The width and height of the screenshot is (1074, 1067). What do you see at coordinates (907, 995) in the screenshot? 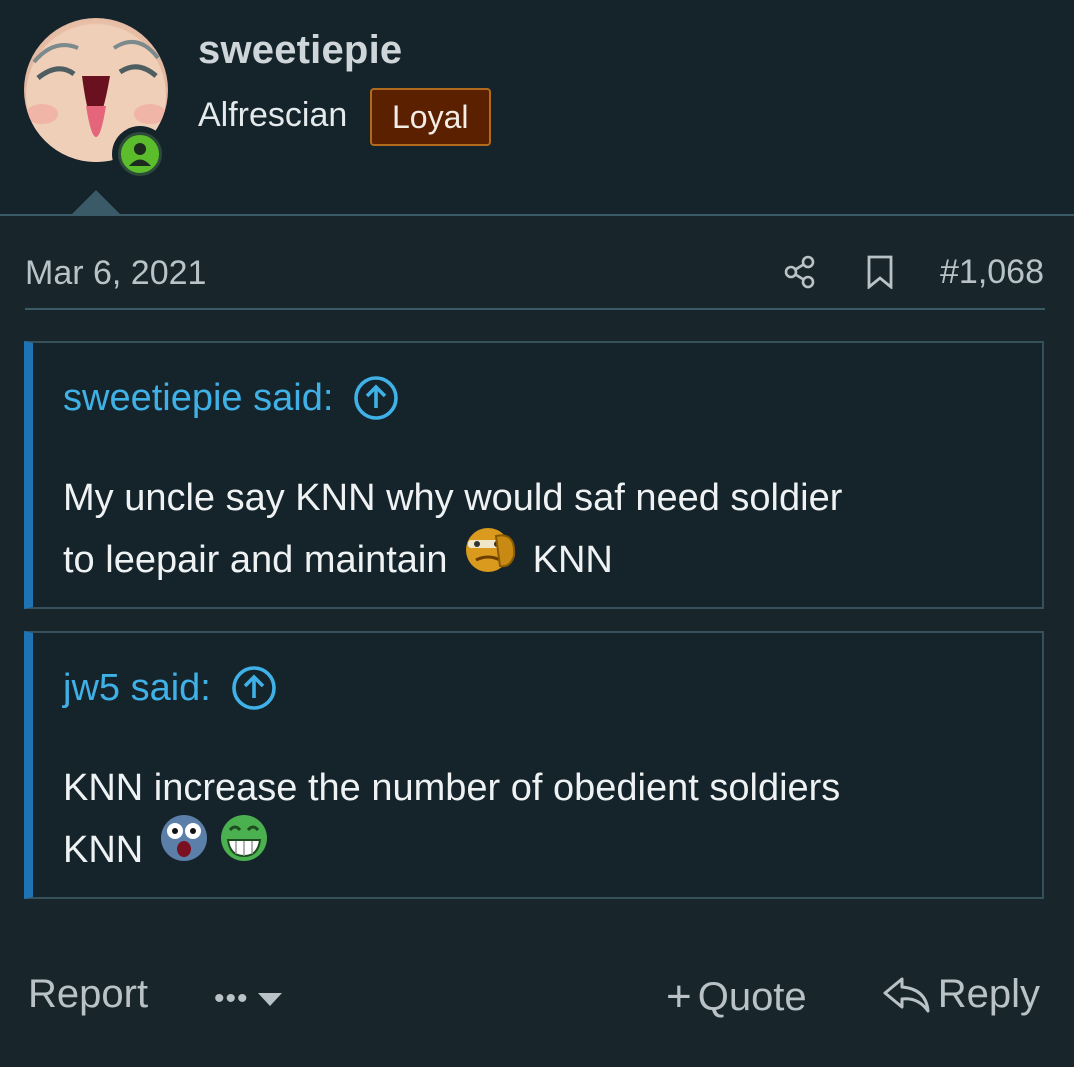
I see `reply-icon` at bounding box center [907, 995].